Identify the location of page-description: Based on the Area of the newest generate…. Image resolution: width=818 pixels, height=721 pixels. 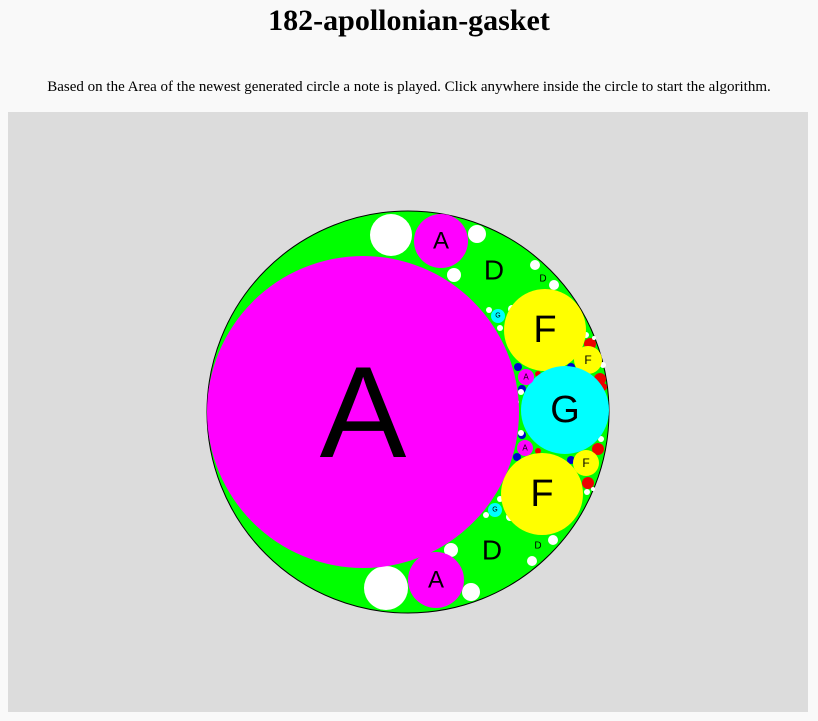
(409, 87).